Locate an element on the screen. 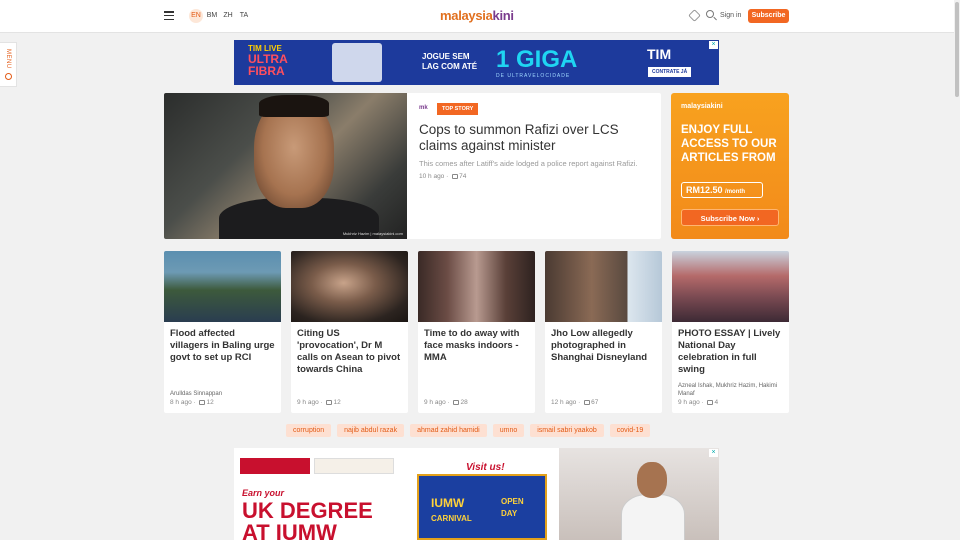 The width and height of the screenshot is (960, 540). hamburger-menu-icon is located at coordinates (169, 16).